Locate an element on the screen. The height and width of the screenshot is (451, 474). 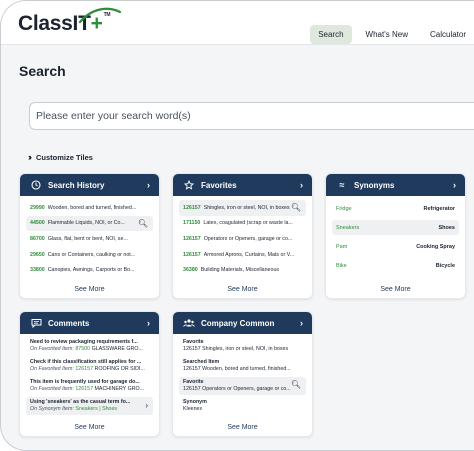
list-item: 36380 Building Materials, Miscellaneous is located at coordinates (242, 270).